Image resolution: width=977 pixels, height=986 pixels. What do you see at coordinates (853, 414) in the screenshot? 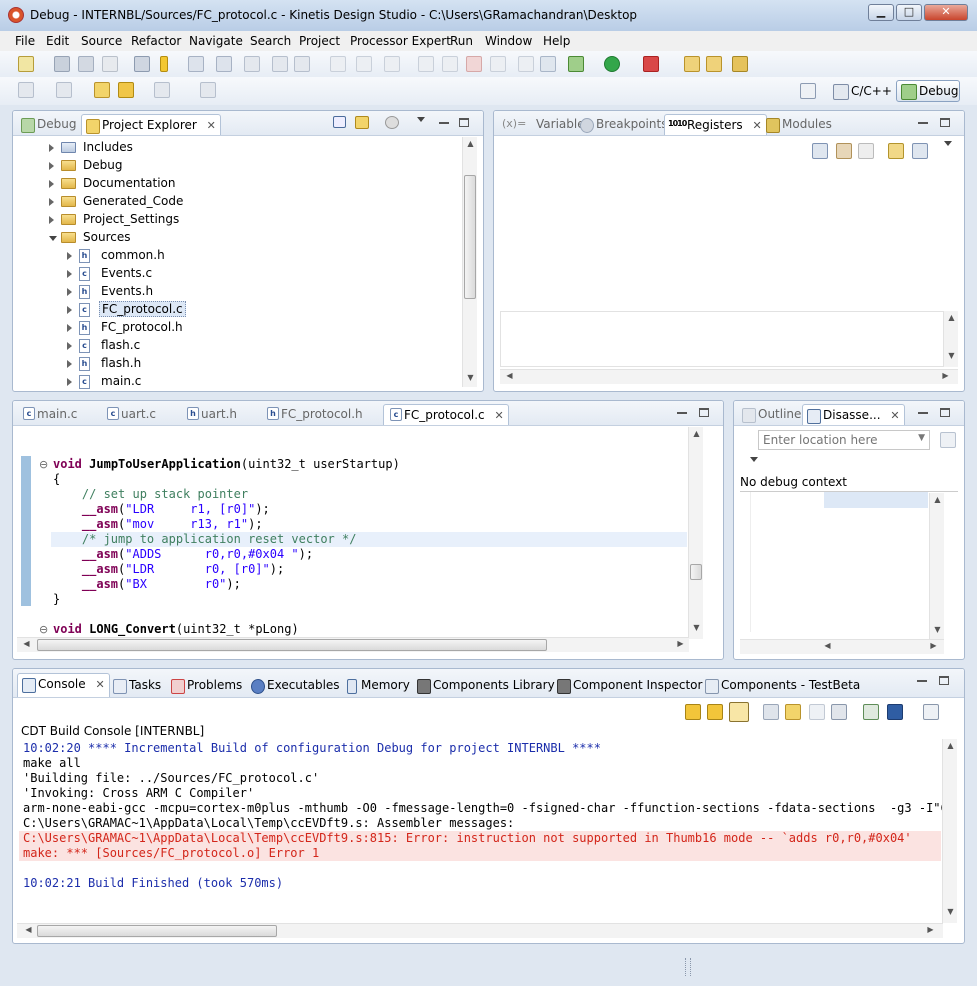
I see `tab-disassembly: Disasse... ✕` at bounding box center [853, 414].